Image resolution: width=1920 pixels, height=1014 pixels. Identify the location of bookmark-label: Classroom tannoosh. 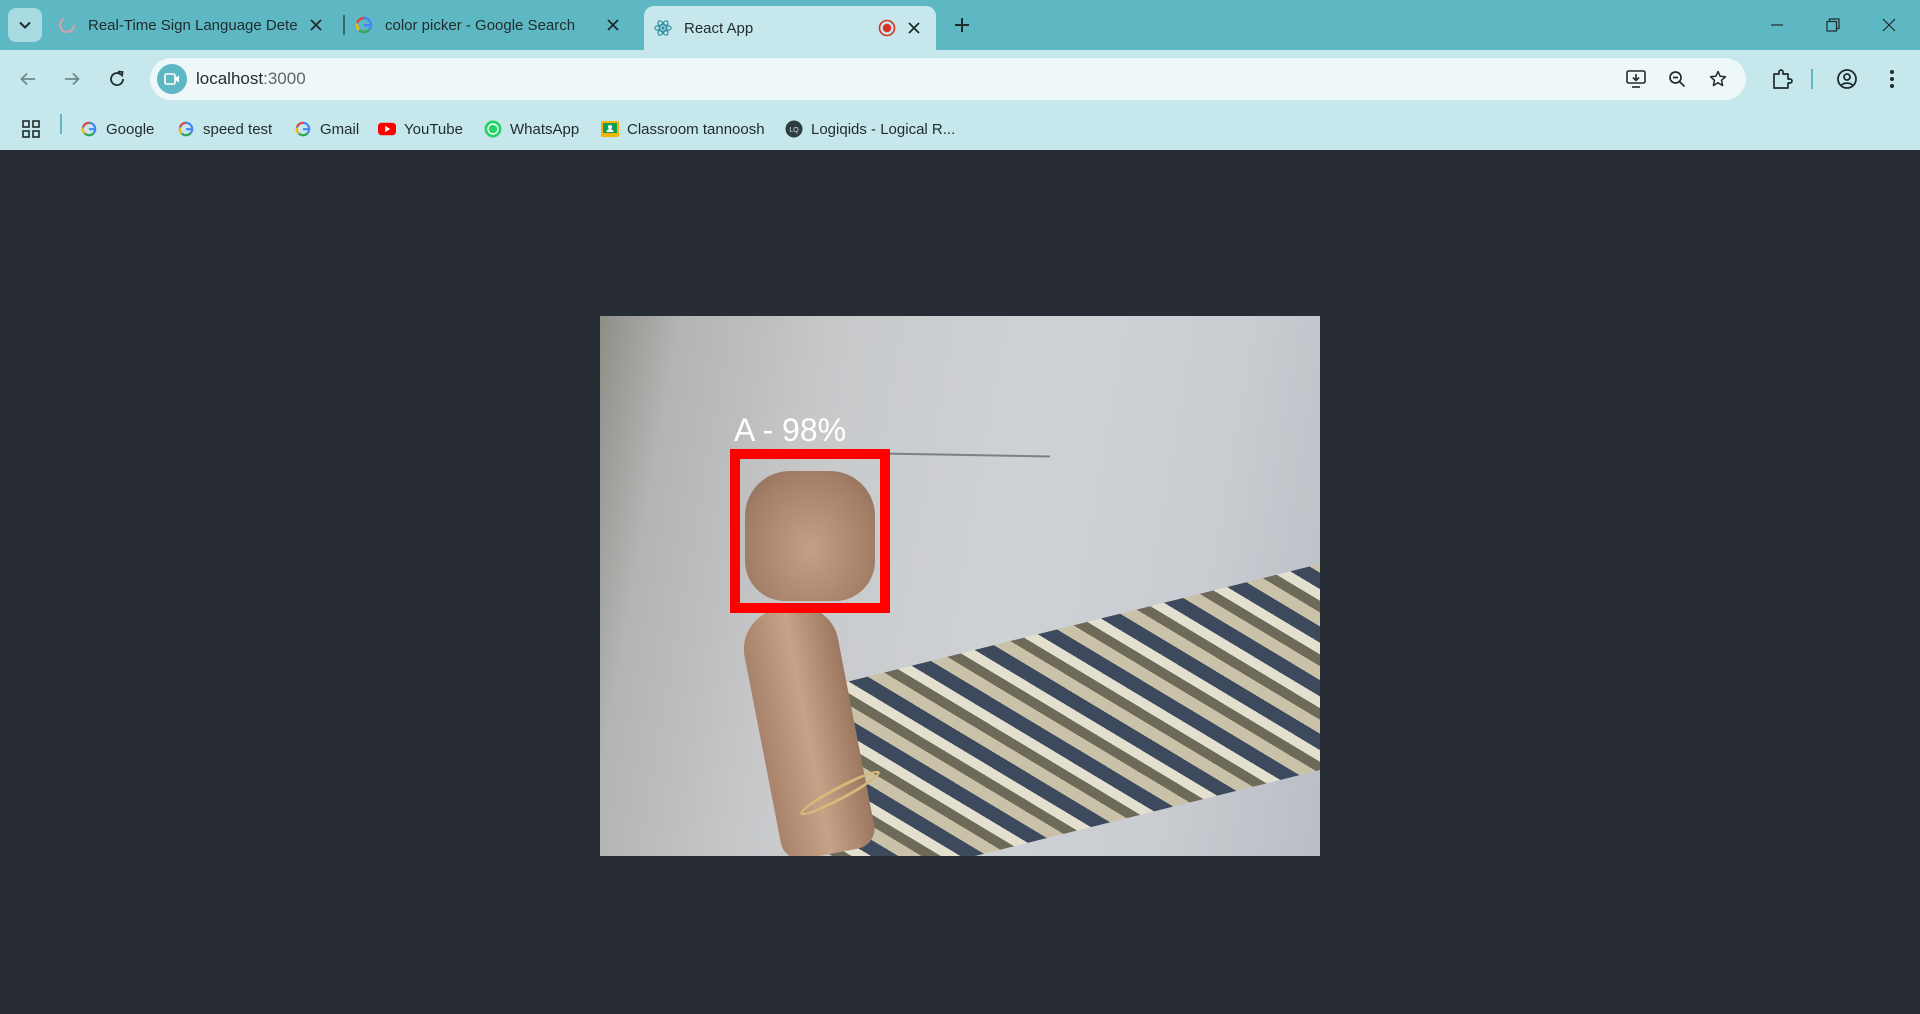
(696, 129).